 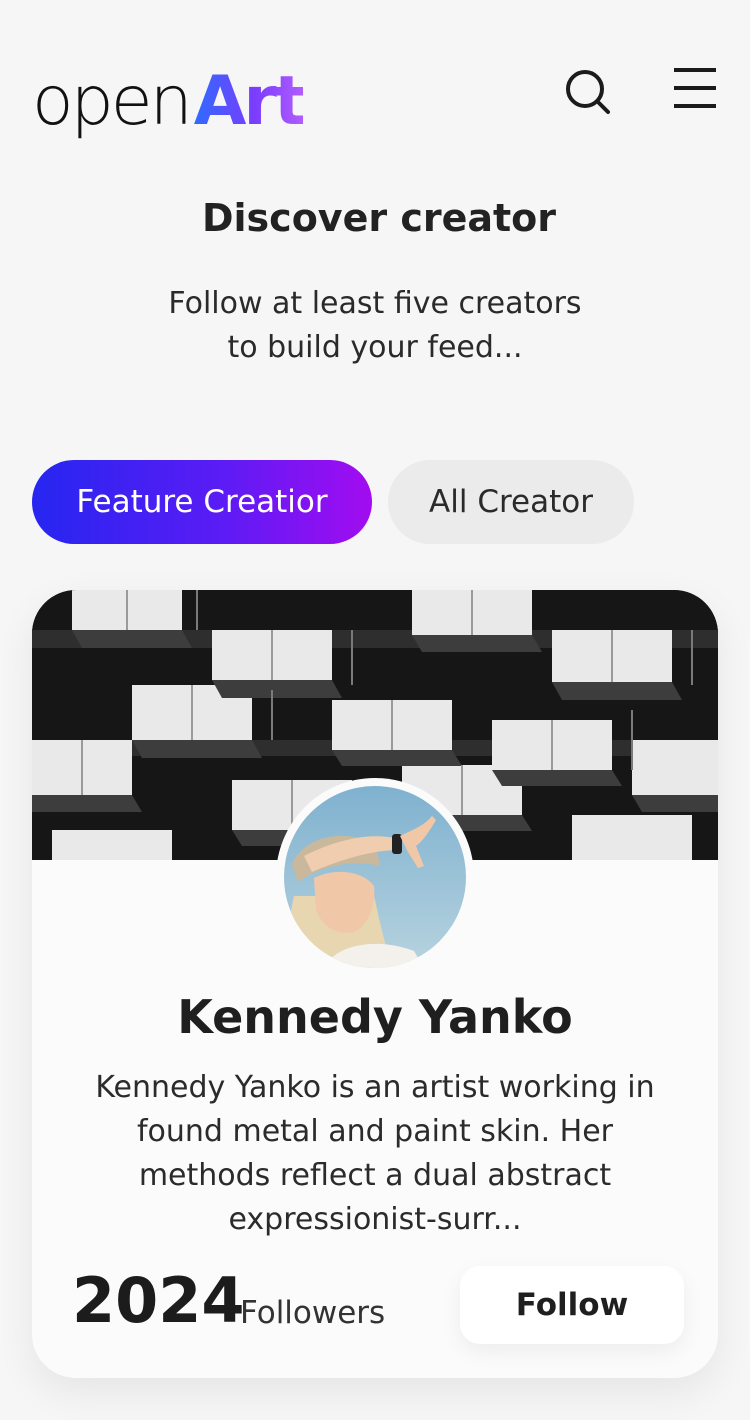 I want to click on subtitle-line: Follow at least five creators, so click(x=375, y=303).